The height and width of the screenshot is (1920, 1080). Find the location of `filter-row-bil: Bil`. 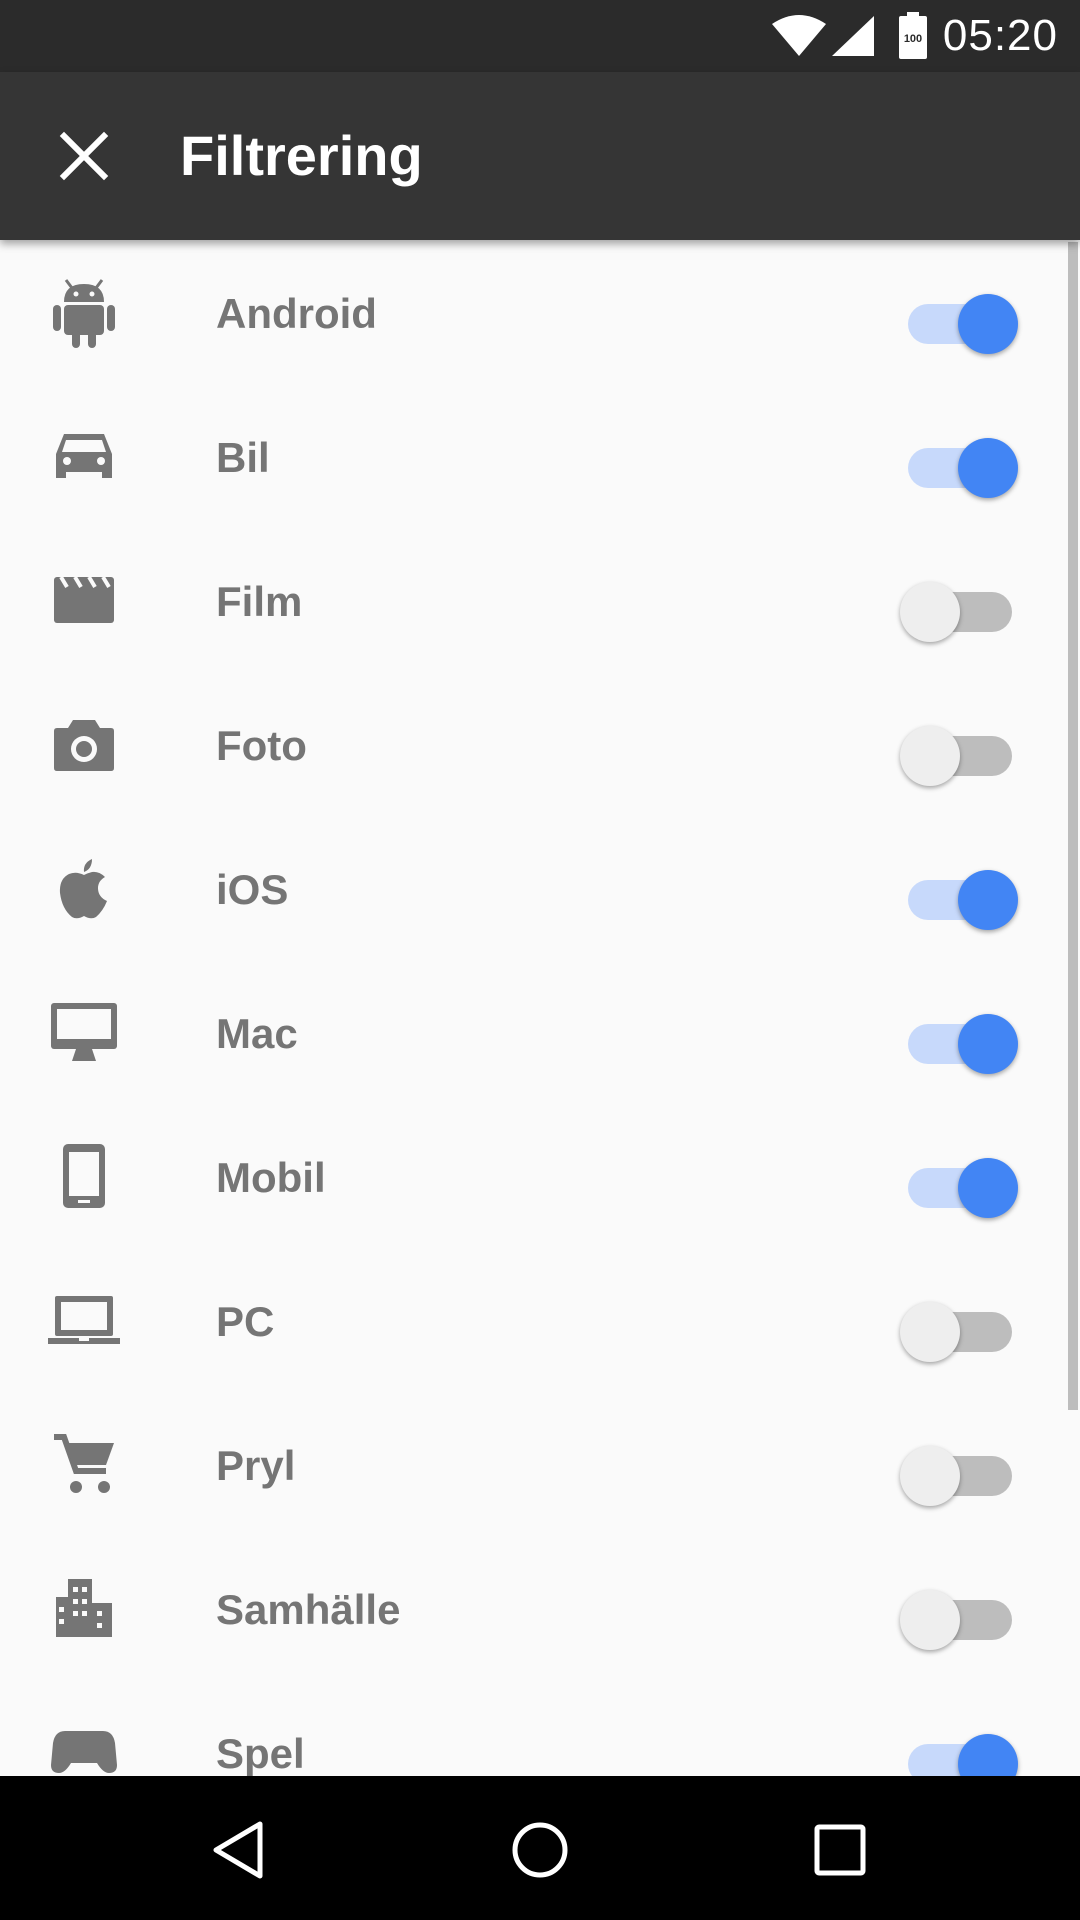

filter-row-bil: Bil is located at coordinates (534, 456).